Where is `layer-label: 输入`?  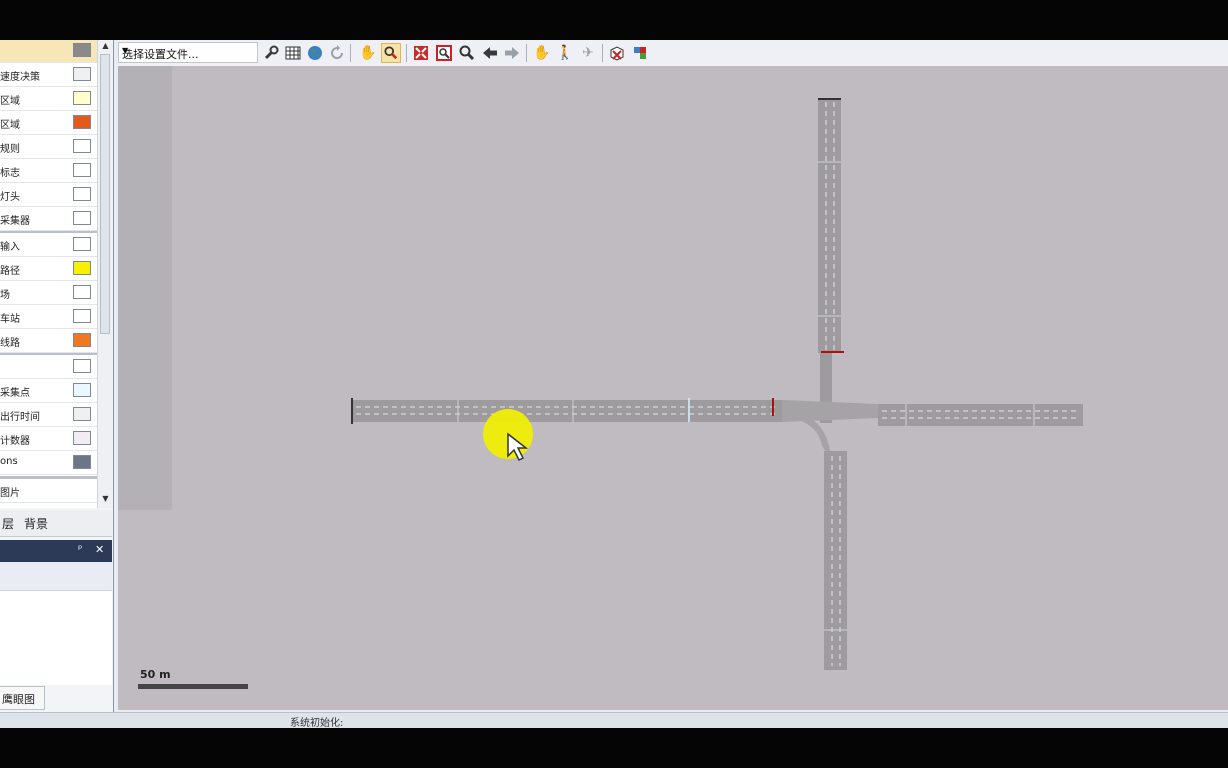 layer-label: 输入 is located at coordinates (10, 247).